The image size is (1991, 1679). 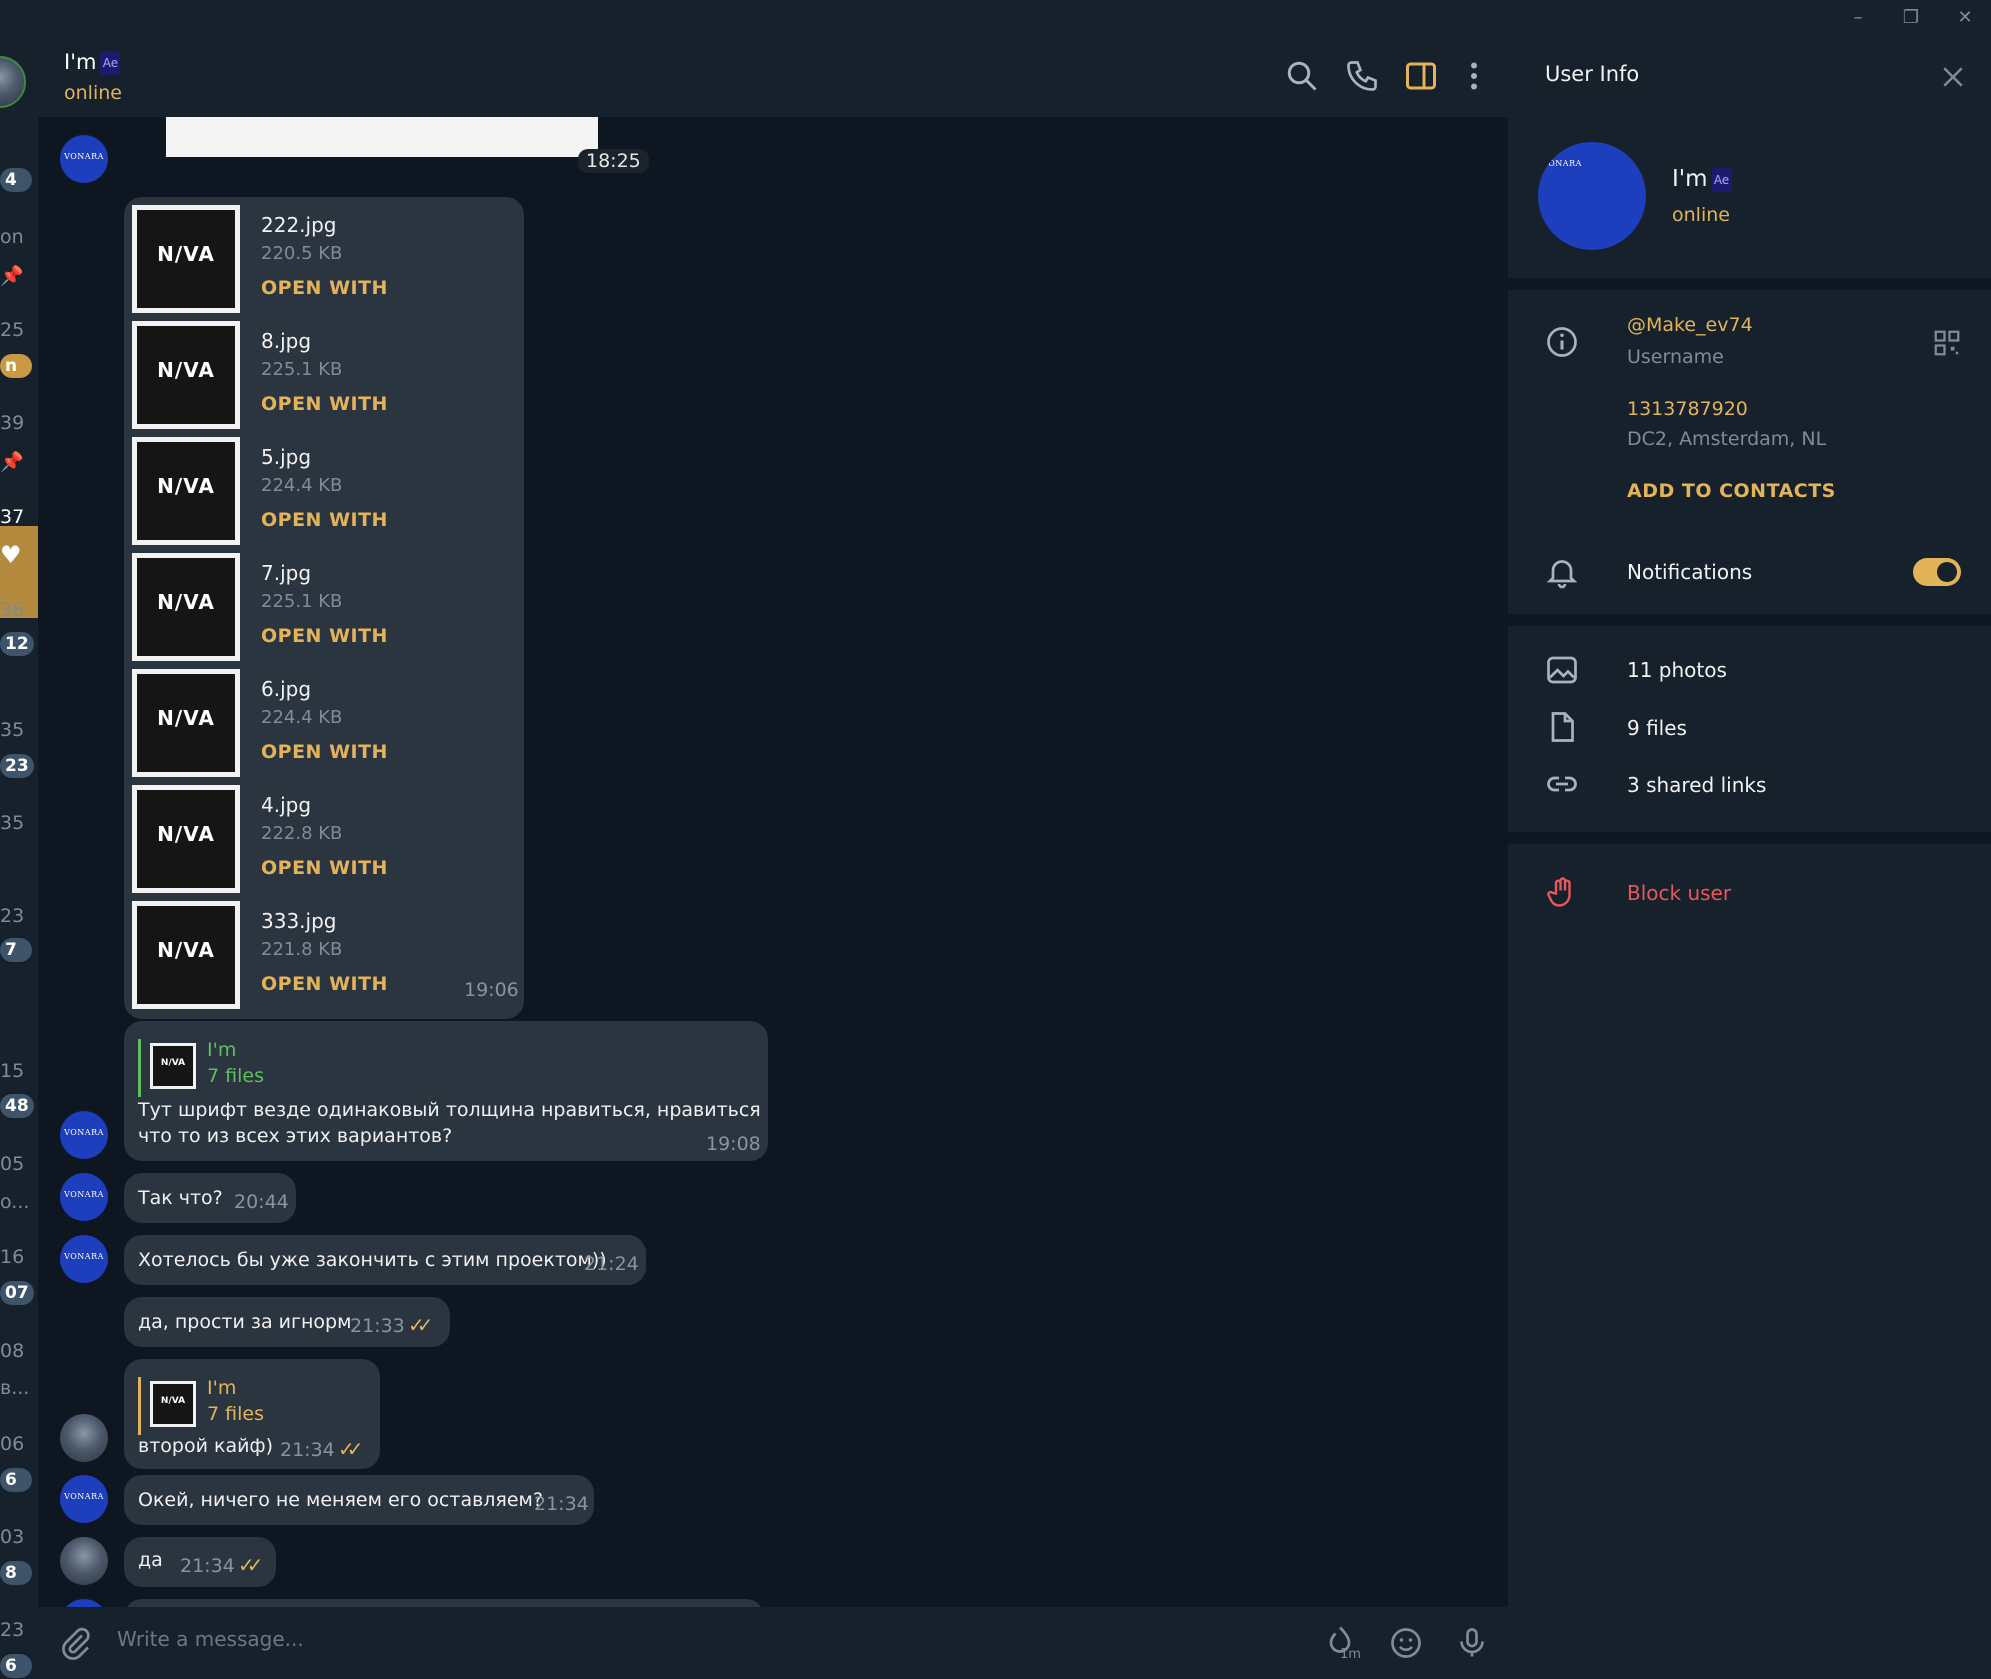 I want to click on block-user-button: Block user, so click(x=1679, y=893).